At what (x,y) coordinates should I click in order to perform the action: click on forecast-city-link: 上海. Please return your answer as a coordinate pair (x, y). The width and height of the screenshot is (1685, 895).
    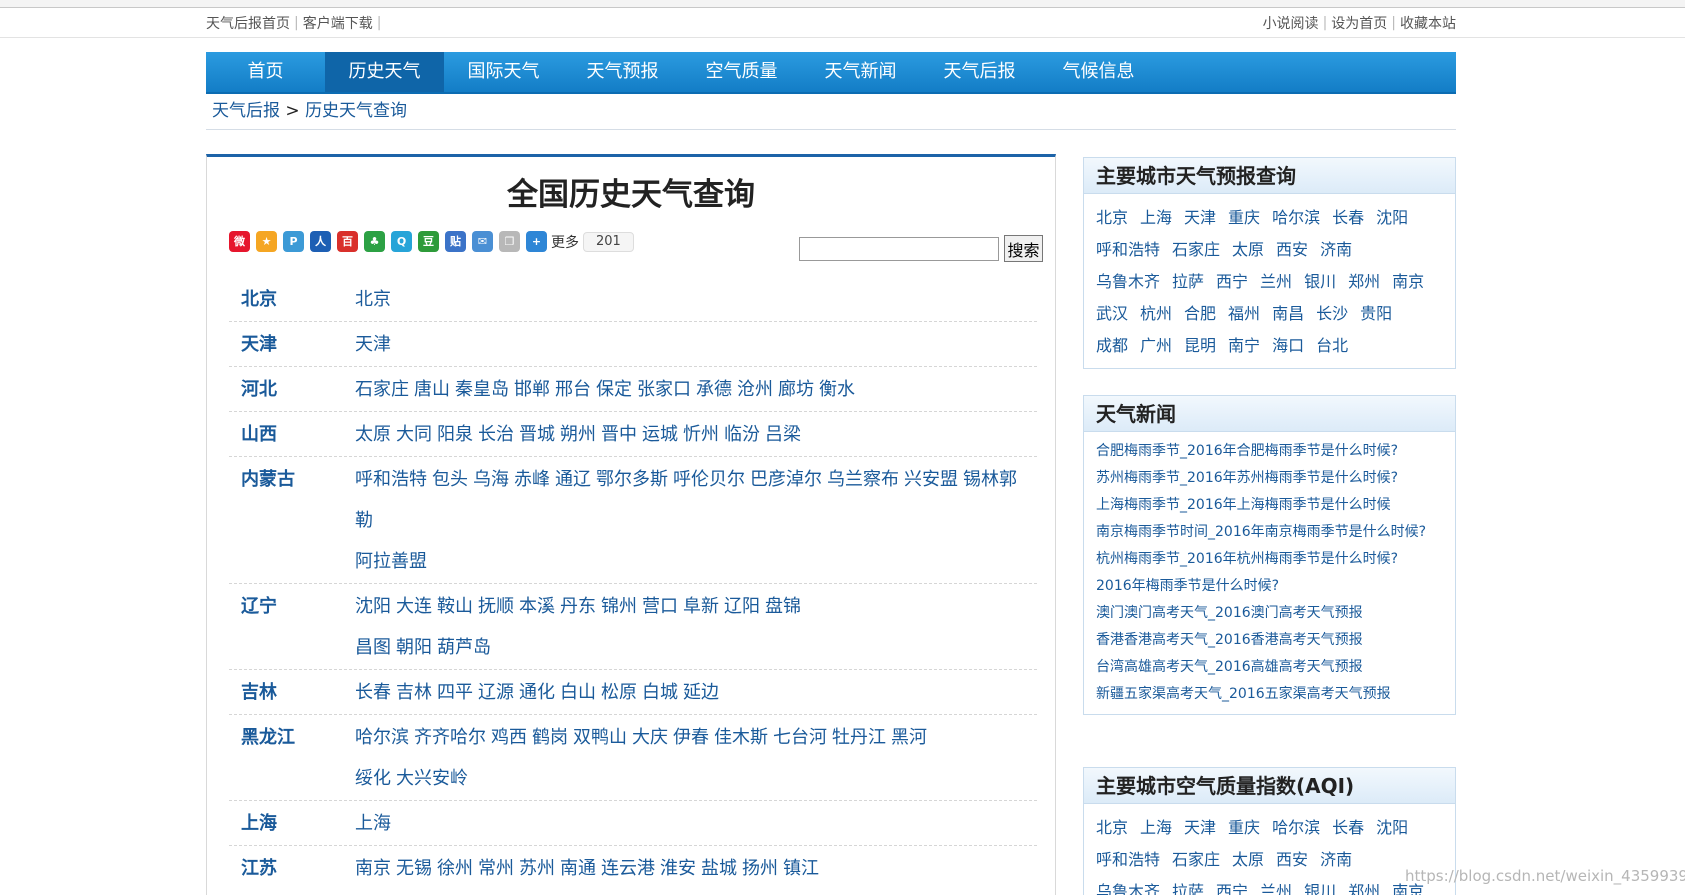
    Looking at the image, I should click on (1156, 217).